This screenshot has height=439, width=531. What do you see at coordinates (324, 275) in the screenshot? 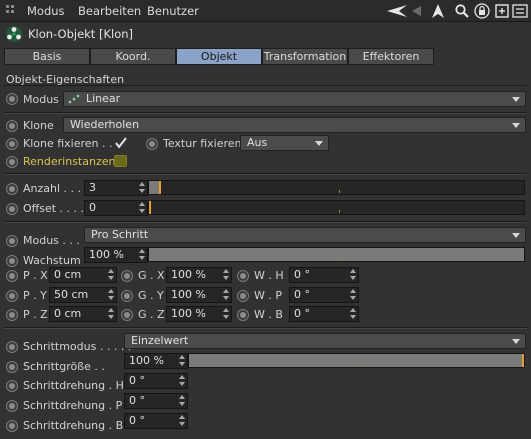
I see `rot-h-field: 0 °` at bounding box center [324, 275].